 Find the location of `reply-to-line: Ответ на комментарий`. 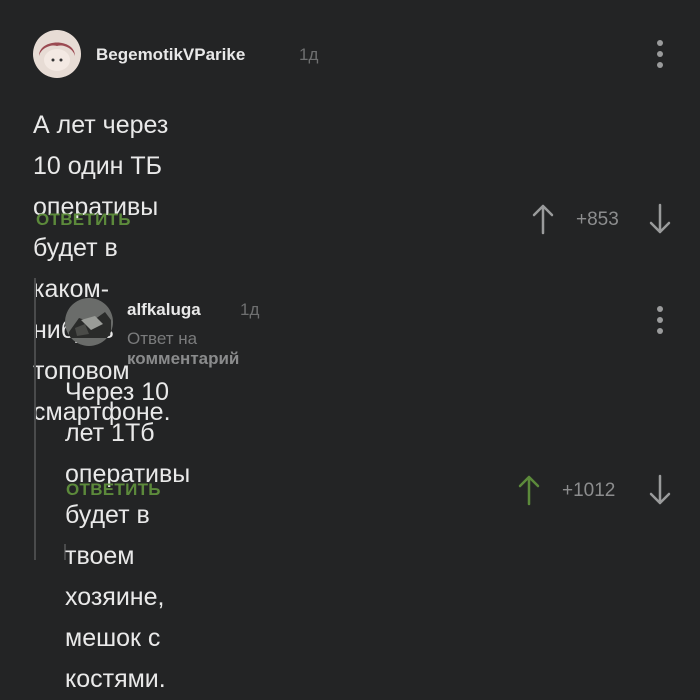

reply-to-line: Ответ на комментарий is located at coordinates (183, 349).